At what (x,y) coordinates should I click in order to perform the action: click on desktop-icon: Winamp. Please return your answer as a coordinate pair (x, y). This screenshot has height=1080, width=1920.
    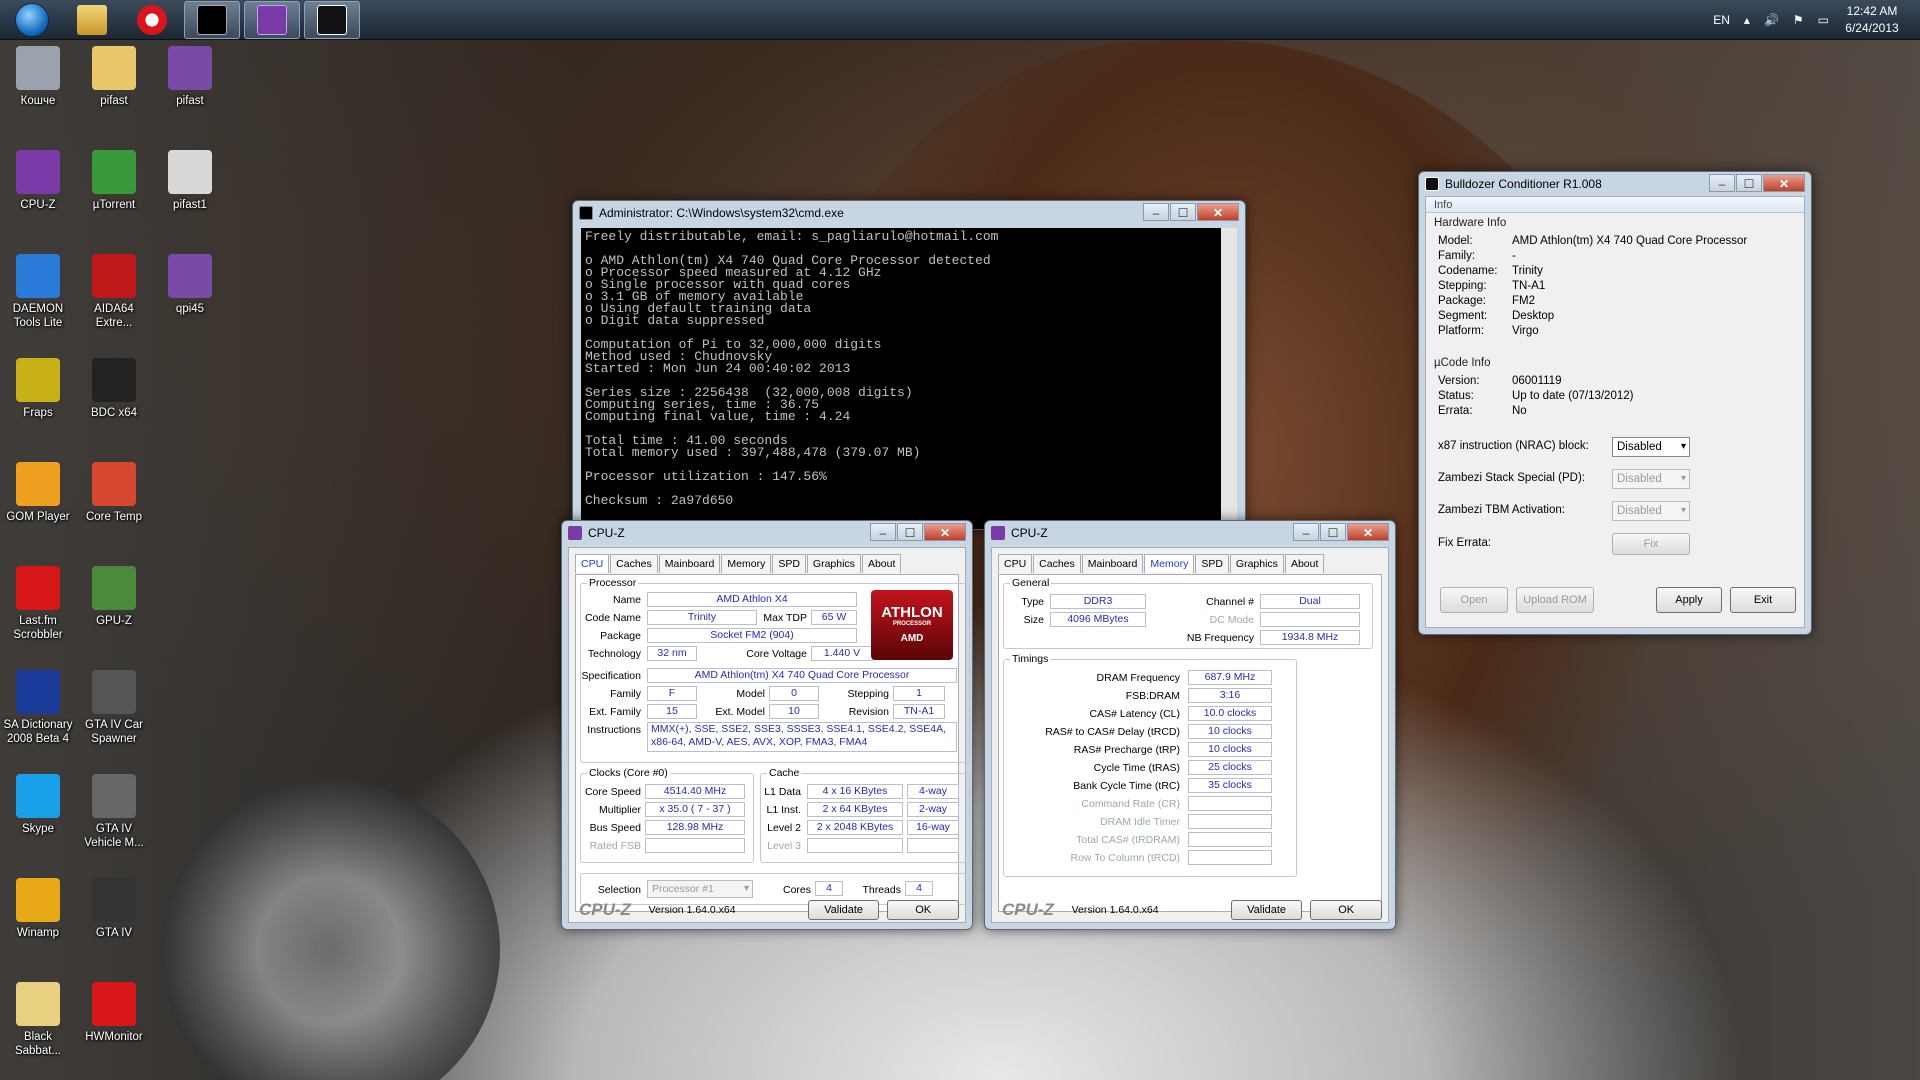
    Looking at the image, I should click on (38, 909).